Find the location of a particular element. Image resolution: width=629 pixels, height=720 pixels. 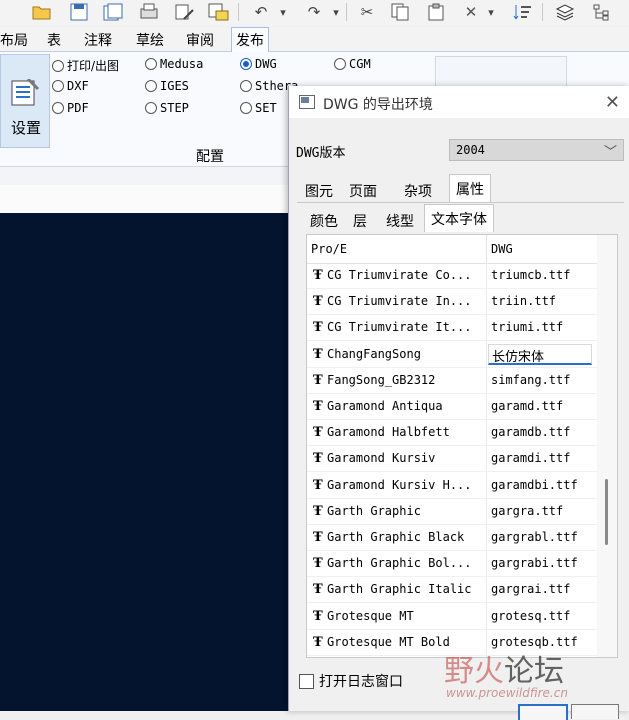

proe-font-name: Garth Graphic is located at coordinates (374, 510).